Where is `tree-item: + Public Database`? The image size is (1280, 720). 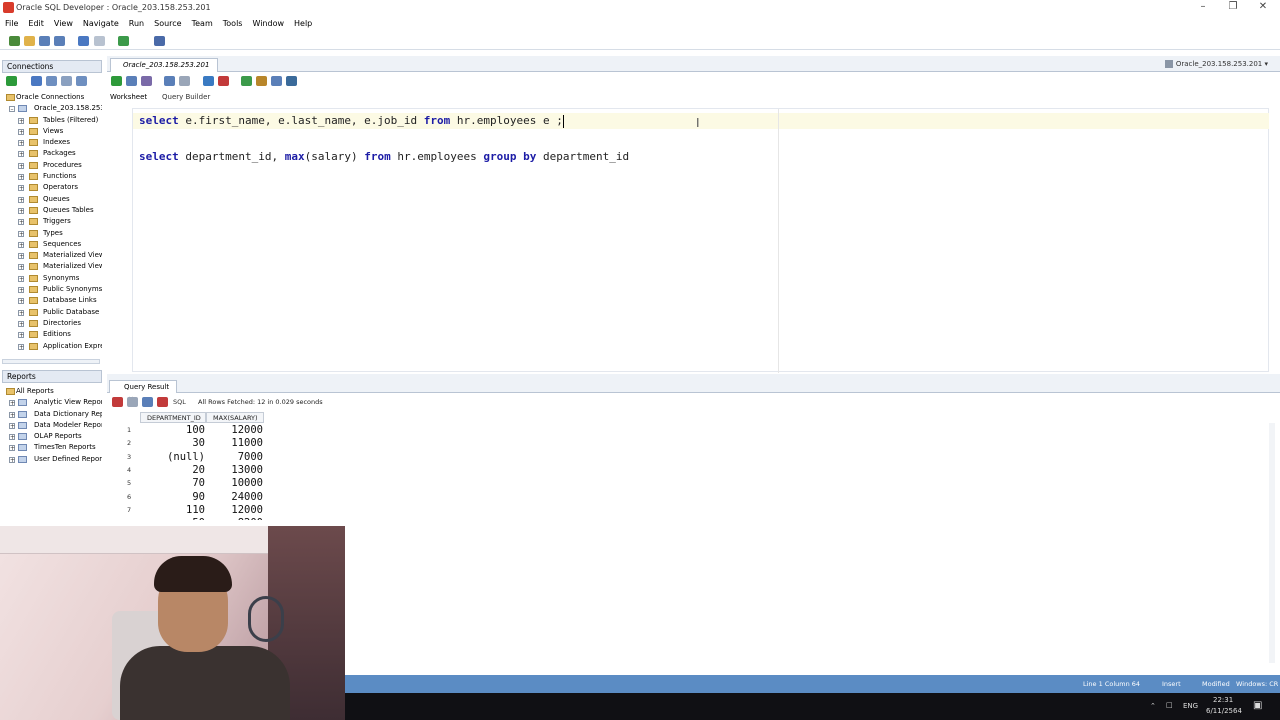
tree-item: + Public Database is located at coordinates (52, 312).